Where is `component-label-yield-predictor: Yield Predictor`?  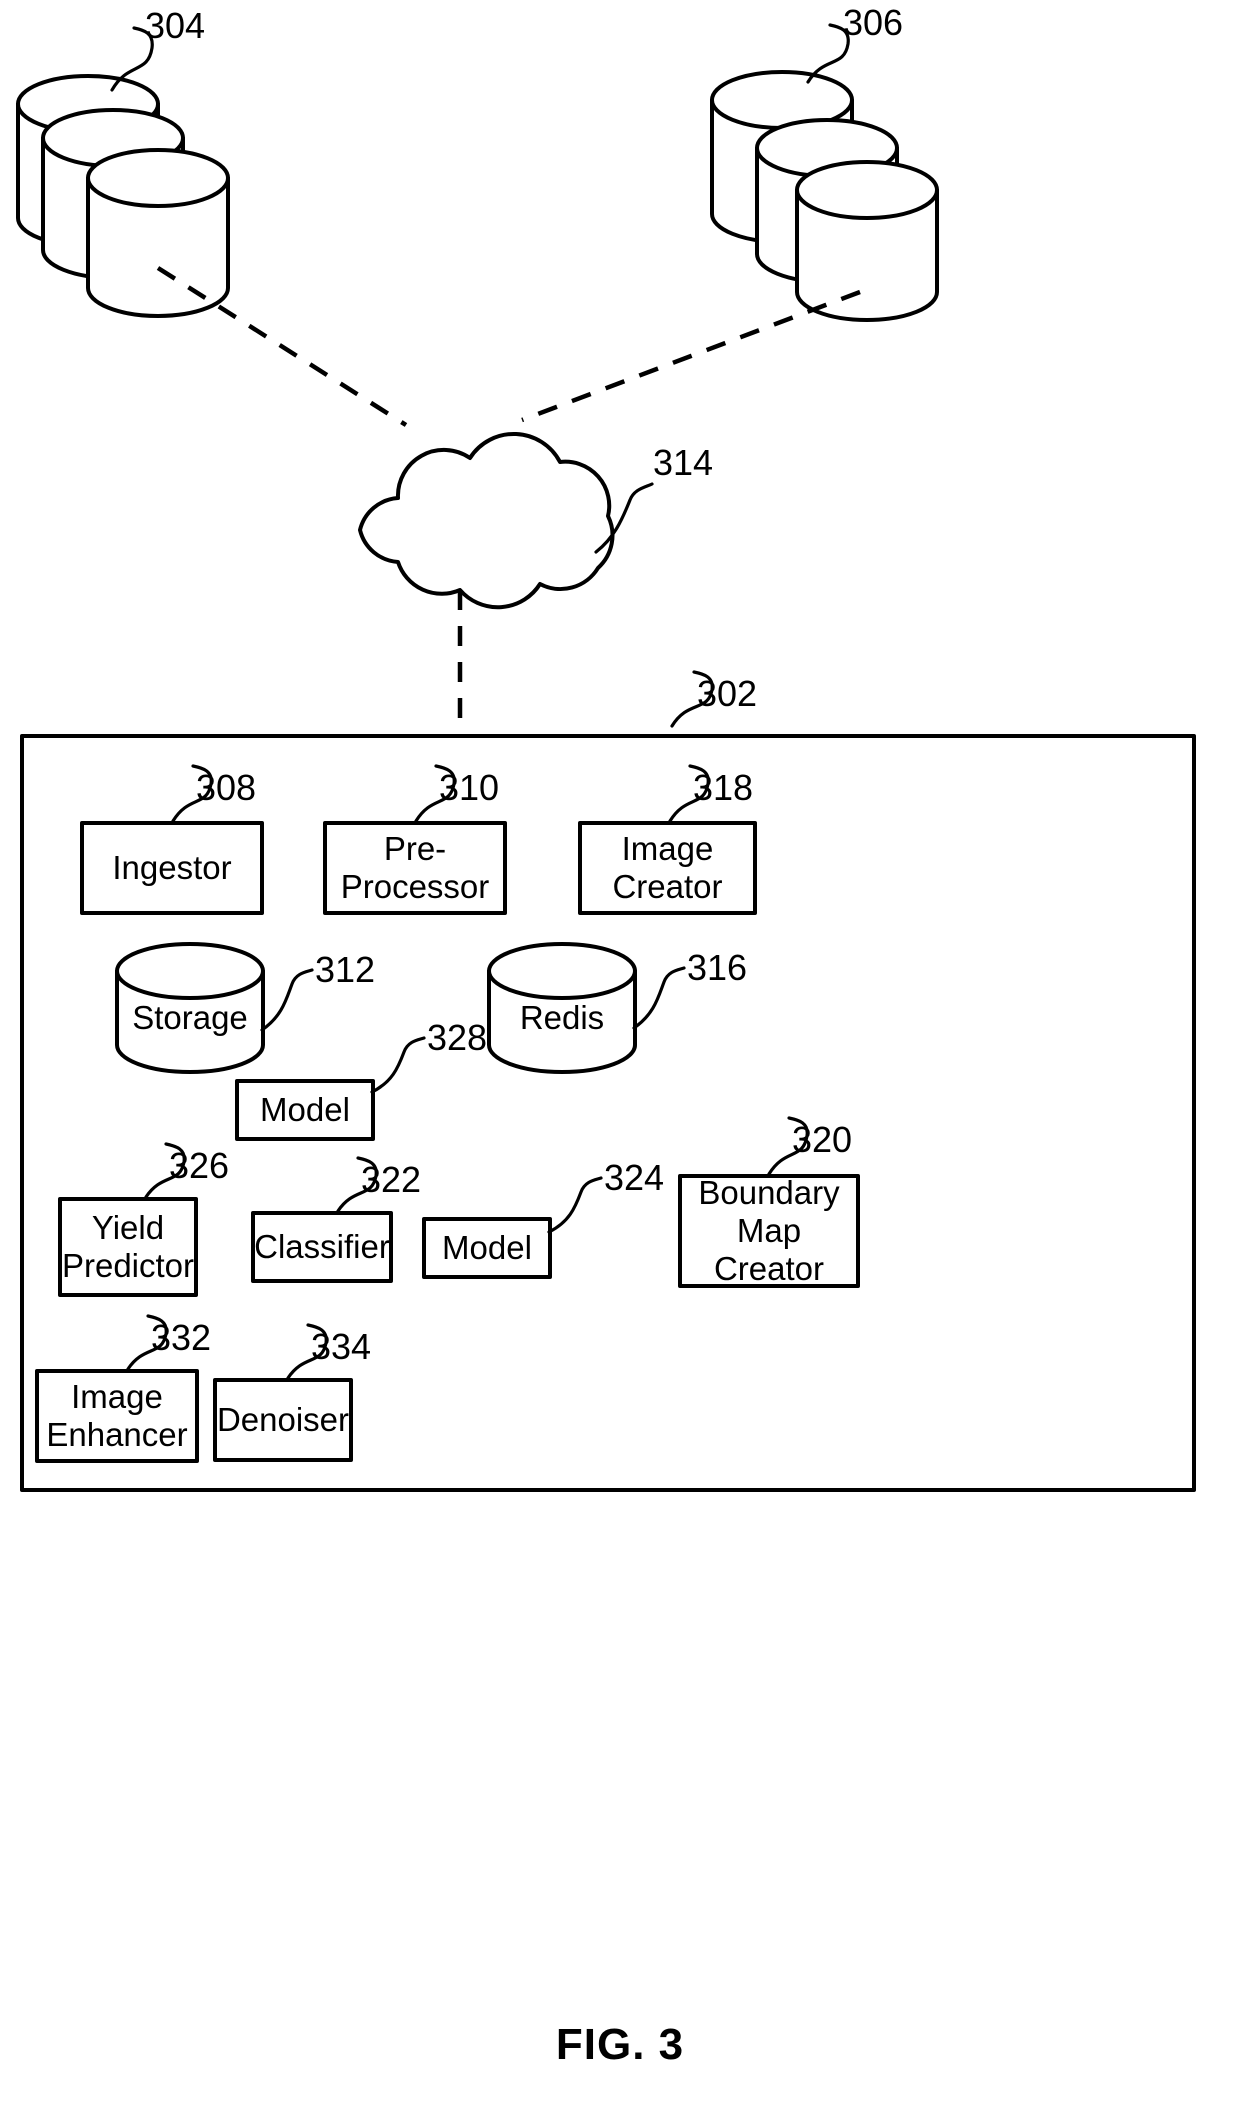 component-label-yield-predictor: Yield Predictor is located at coordinates (128, 1246).